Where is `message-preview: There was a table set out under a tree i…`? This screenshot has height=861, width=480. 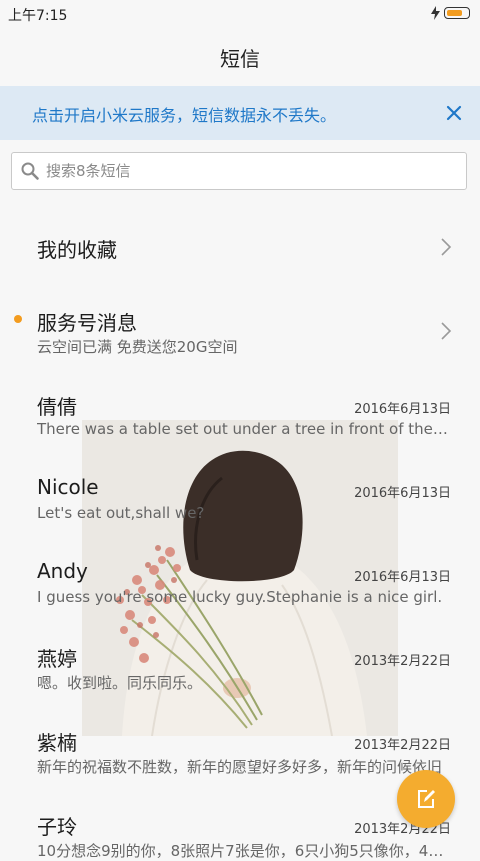
message-preview: There was a table set out under a tree i… is located at coordinates (244, 429).